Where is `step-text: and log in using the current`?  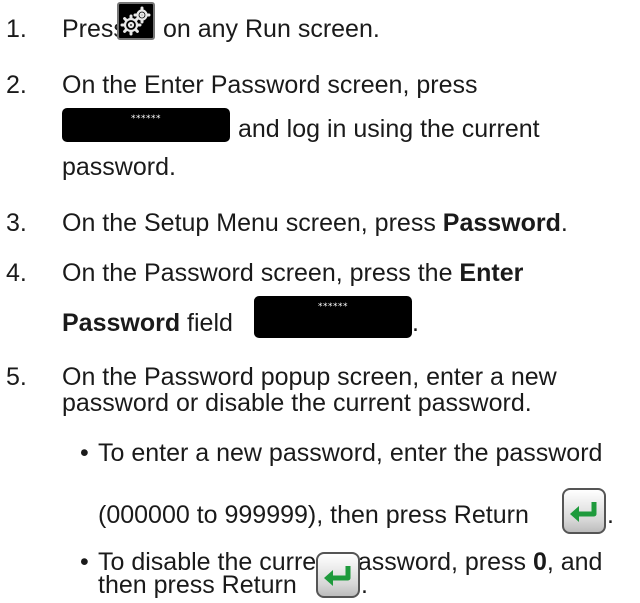
step-text: and log in using the current is located at coordinates (389, 129).